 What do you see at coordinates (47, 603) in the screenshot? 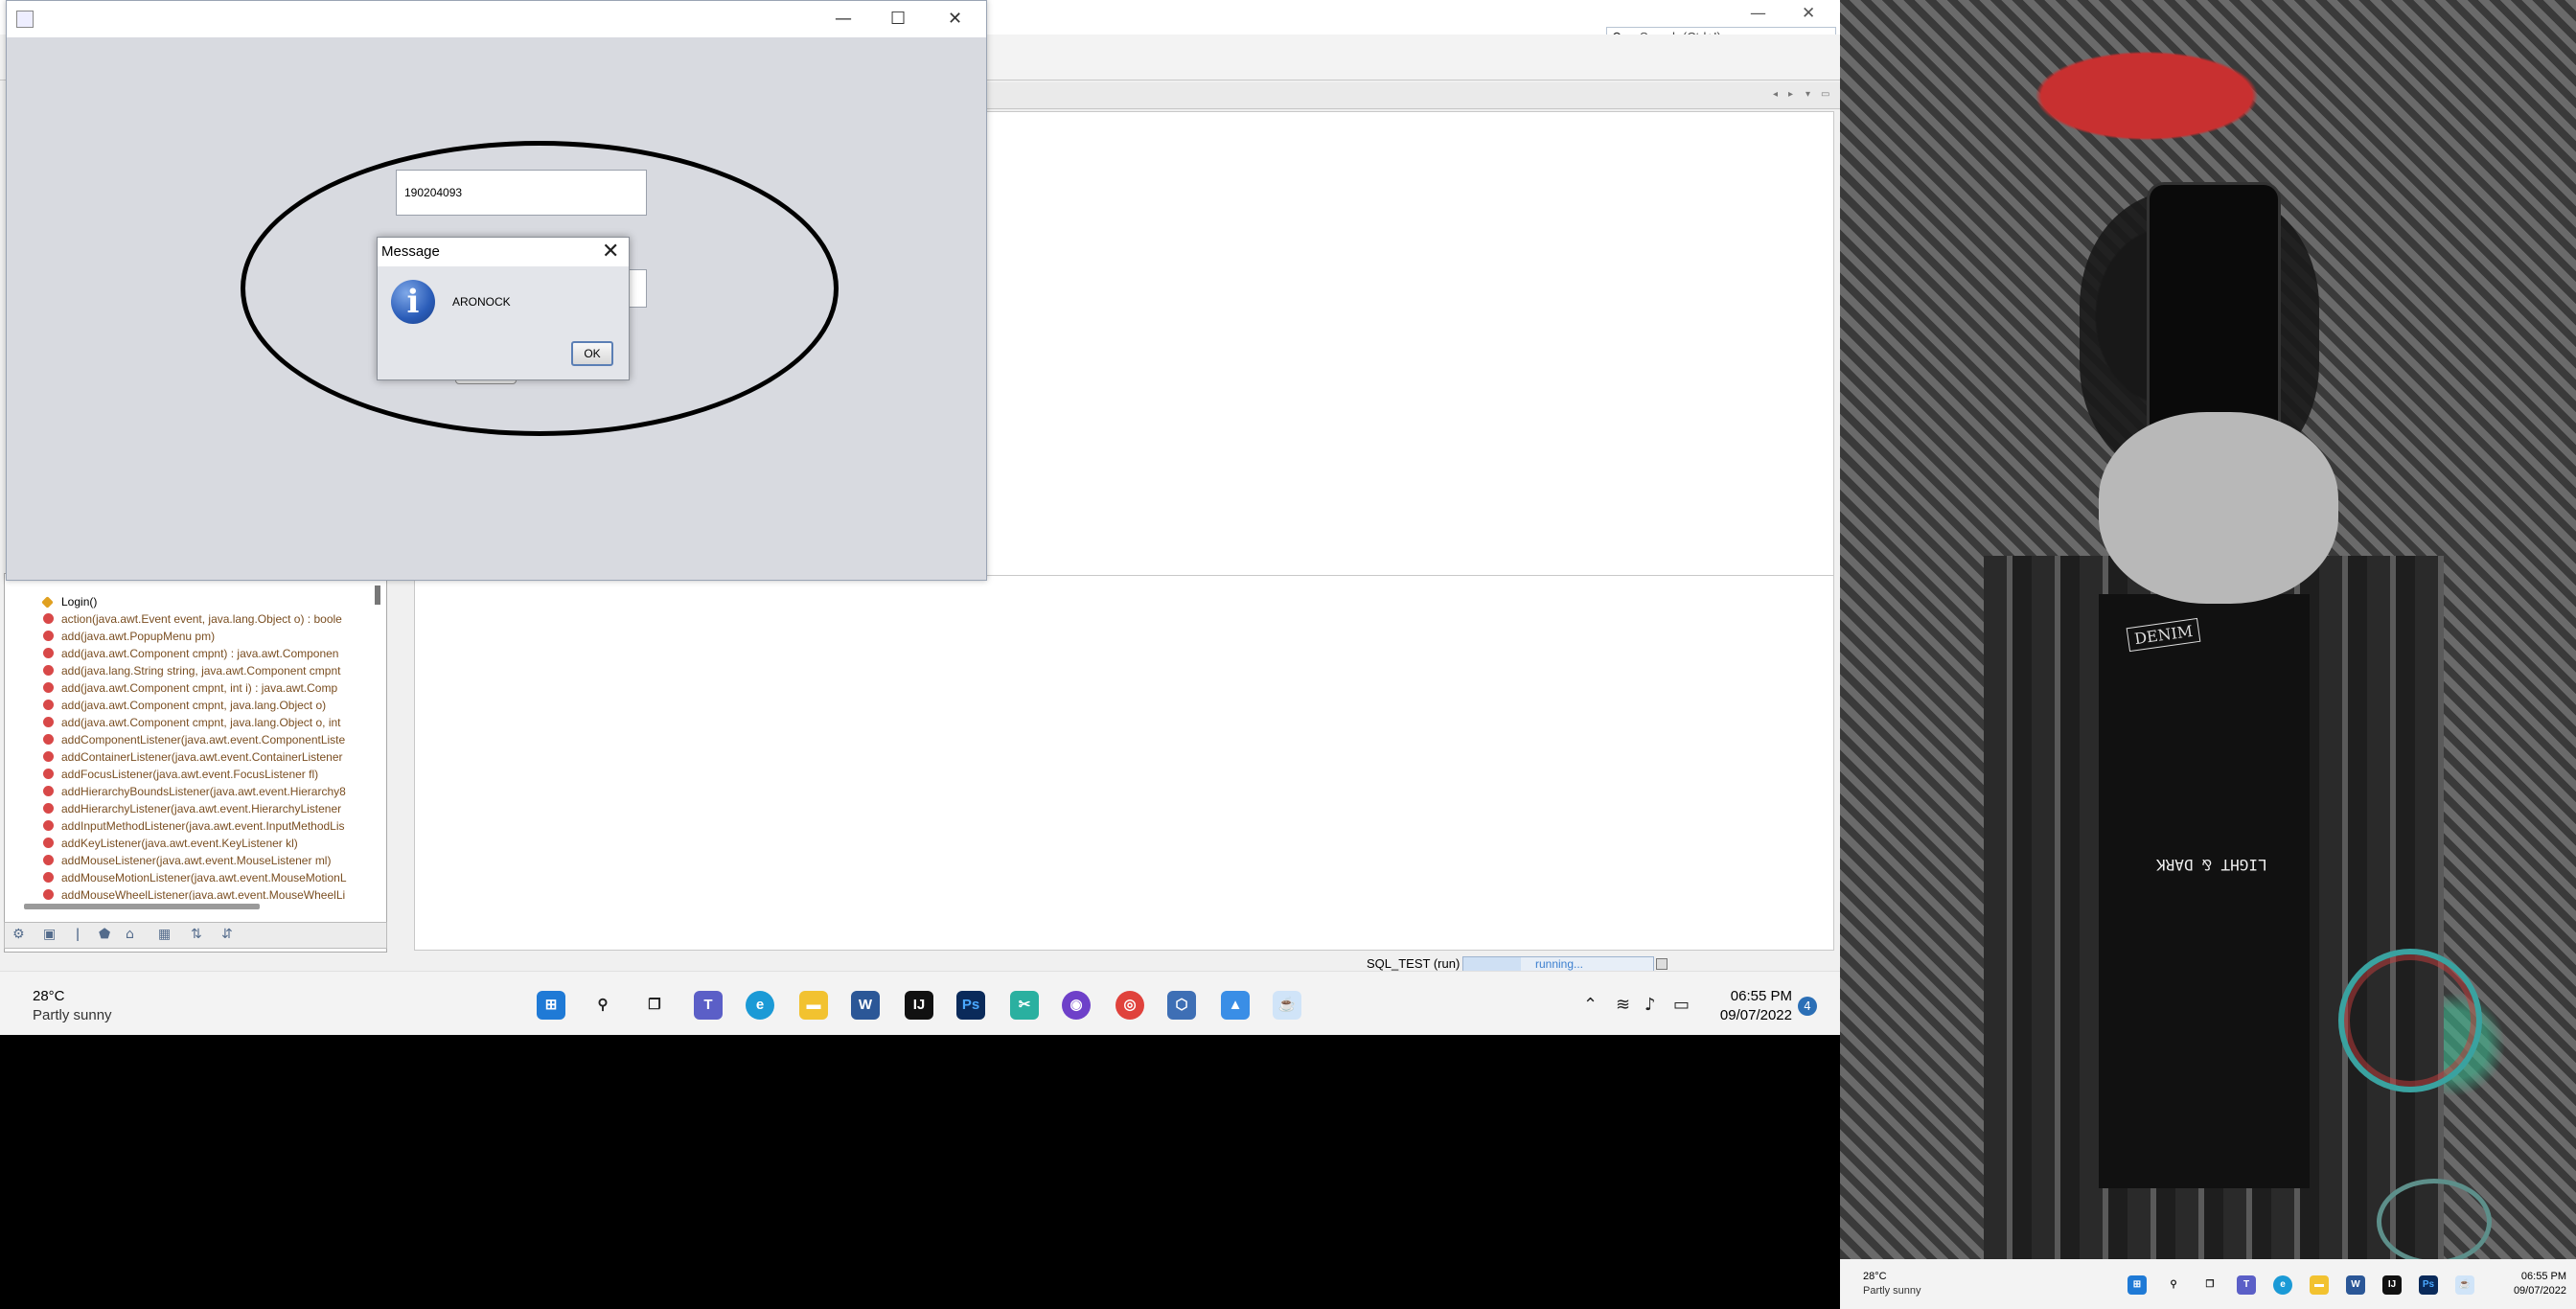
I see `constructor-icon` at bounding box center [47, 603].